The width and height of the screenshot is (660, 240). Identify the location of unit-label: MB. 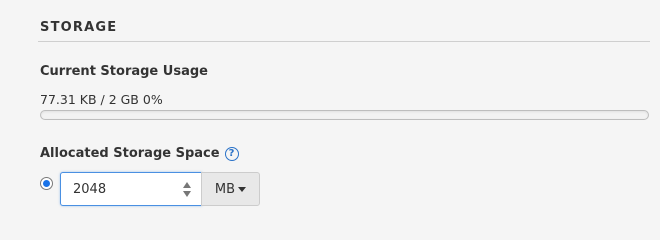
(225, 189).